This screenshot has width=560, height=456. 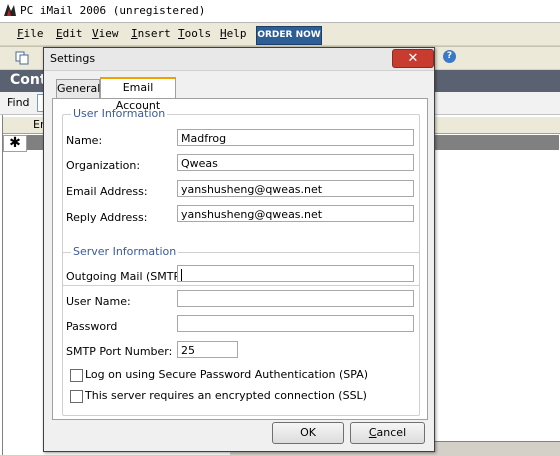 What do you see at coordinates (295, 323) in the screenshot?
I see `password-field` at bounding box center [295, 323].